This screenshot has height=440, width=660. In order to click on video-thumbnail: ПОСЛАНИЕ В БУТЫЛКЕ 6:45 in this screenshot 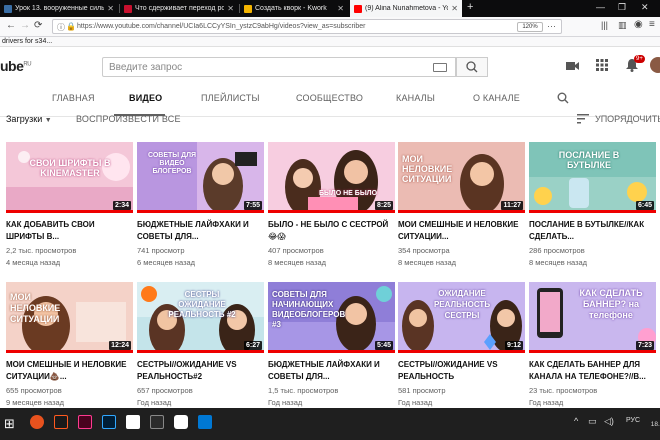, I will do `click(592, 177)`.